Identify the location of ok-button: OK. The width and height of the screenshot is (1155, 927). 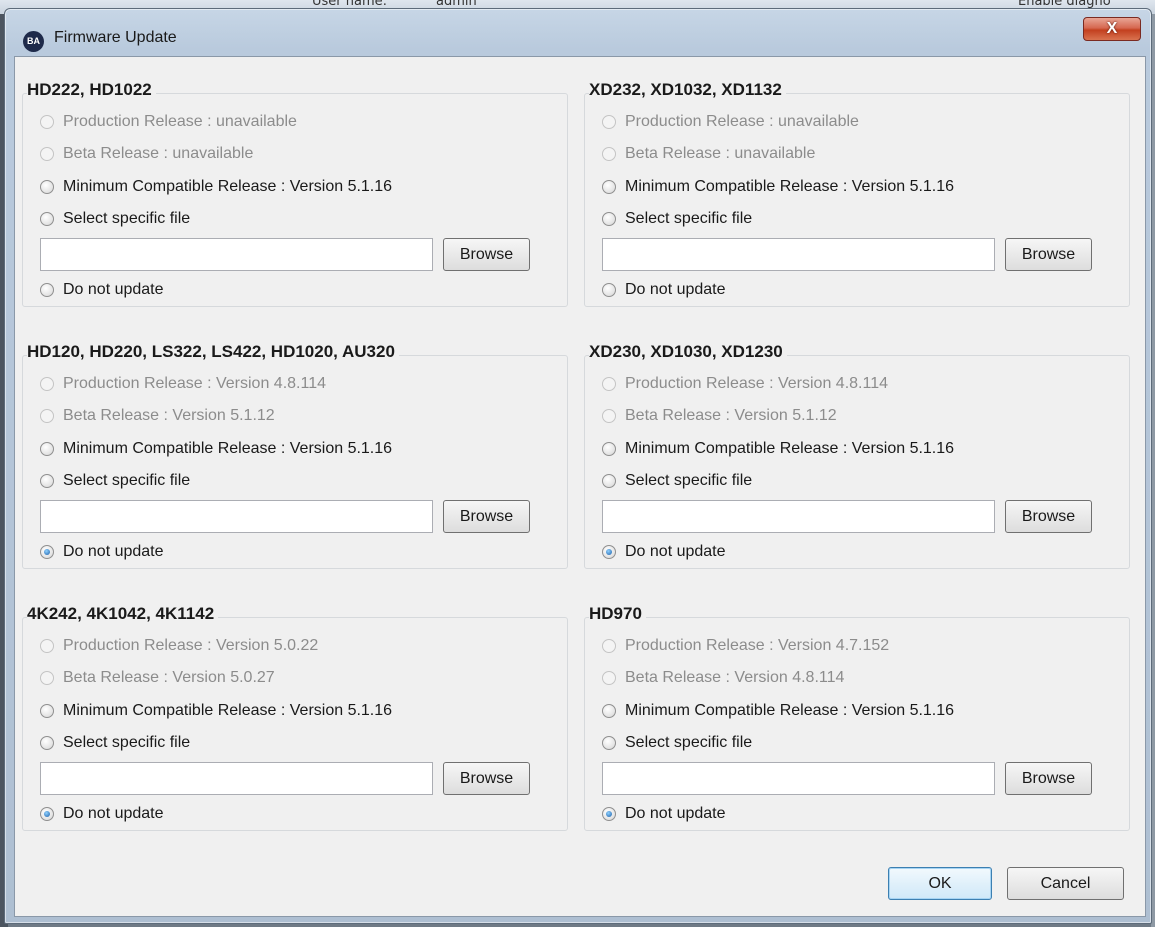
(940, 883).